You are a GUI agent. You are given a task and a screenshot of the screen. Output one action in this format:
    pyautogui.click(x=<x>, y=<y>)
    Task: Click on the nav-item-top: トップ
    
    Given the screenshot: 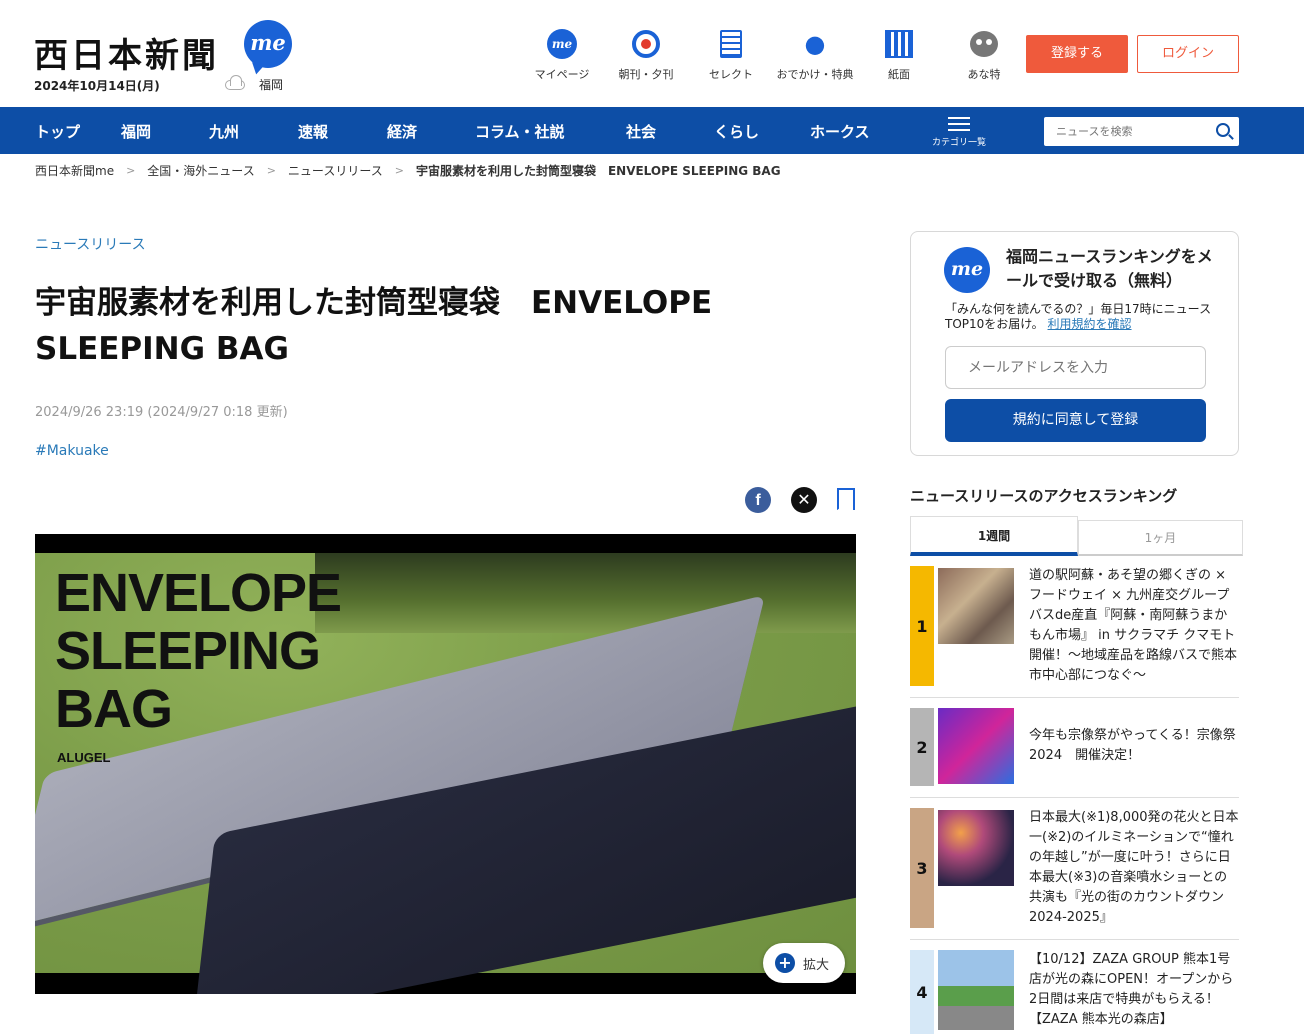 What is the action you would take?
    pyautogui.click(x=57, y=131)
    